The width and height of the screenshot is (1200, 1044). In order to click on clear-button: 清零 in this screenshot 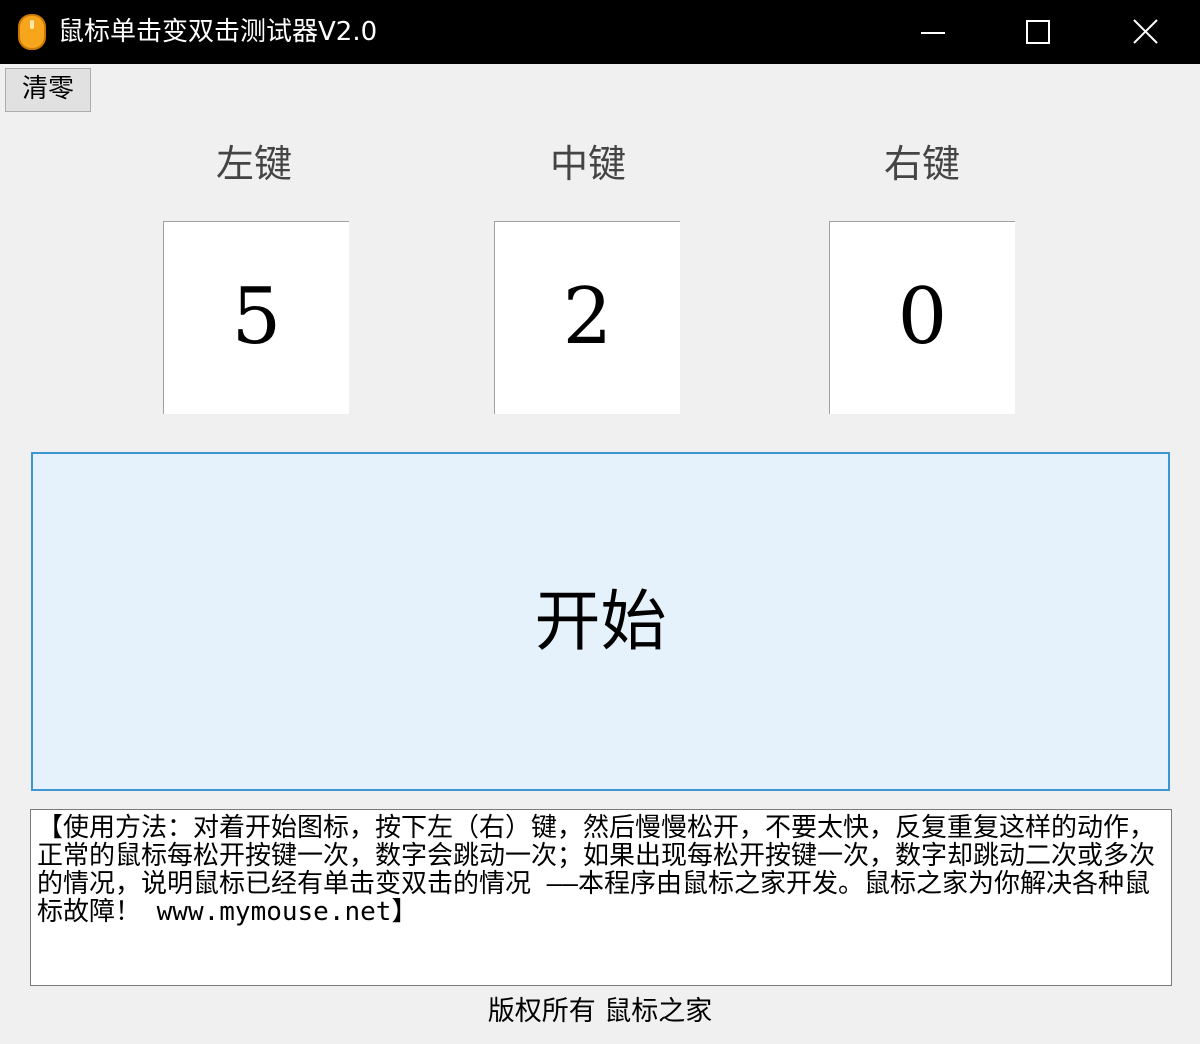, I will do `click(48, 90)`.